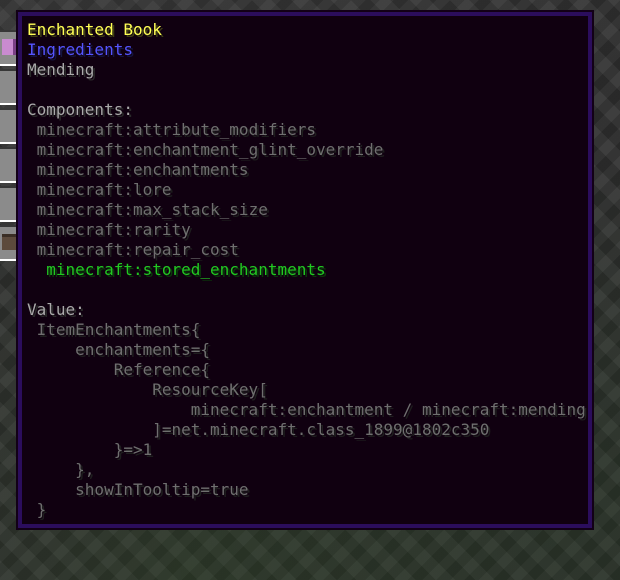  What do you see at coordinates (80, 109) in the screenshot?
I see `components-header: Components:` at bounding box center [80, 109].